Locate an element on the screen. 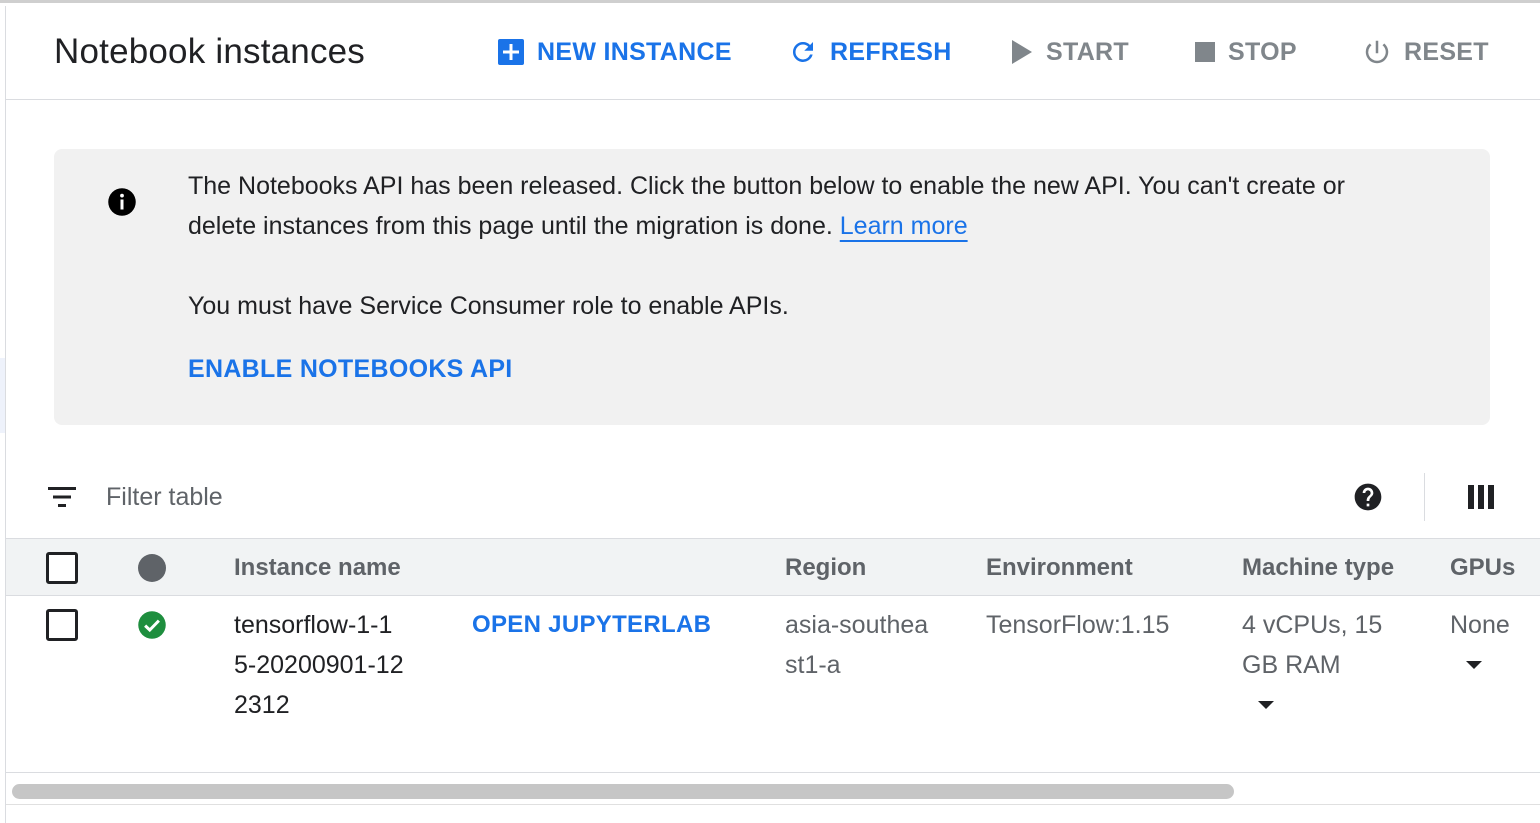 The image size is (1540, 823). gpus-cell: None is located at coordinates (1480, 625).